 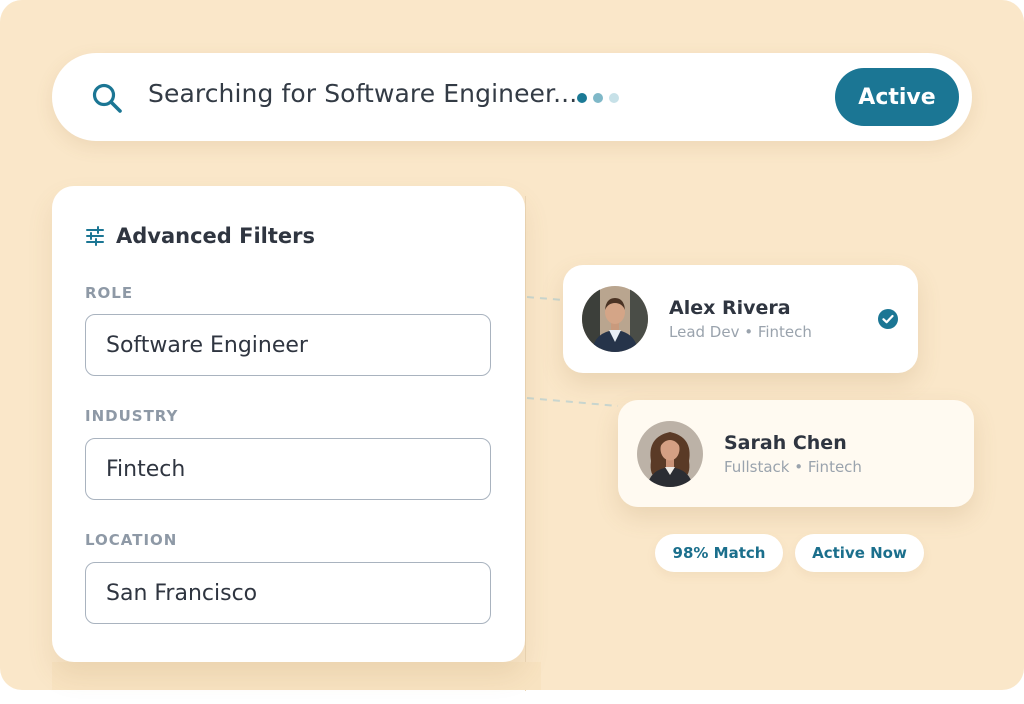 What do you see at coordinates (131, 540) in the screenshot?
I see `location-label: LOCATION` at bounding box center [131, 540].